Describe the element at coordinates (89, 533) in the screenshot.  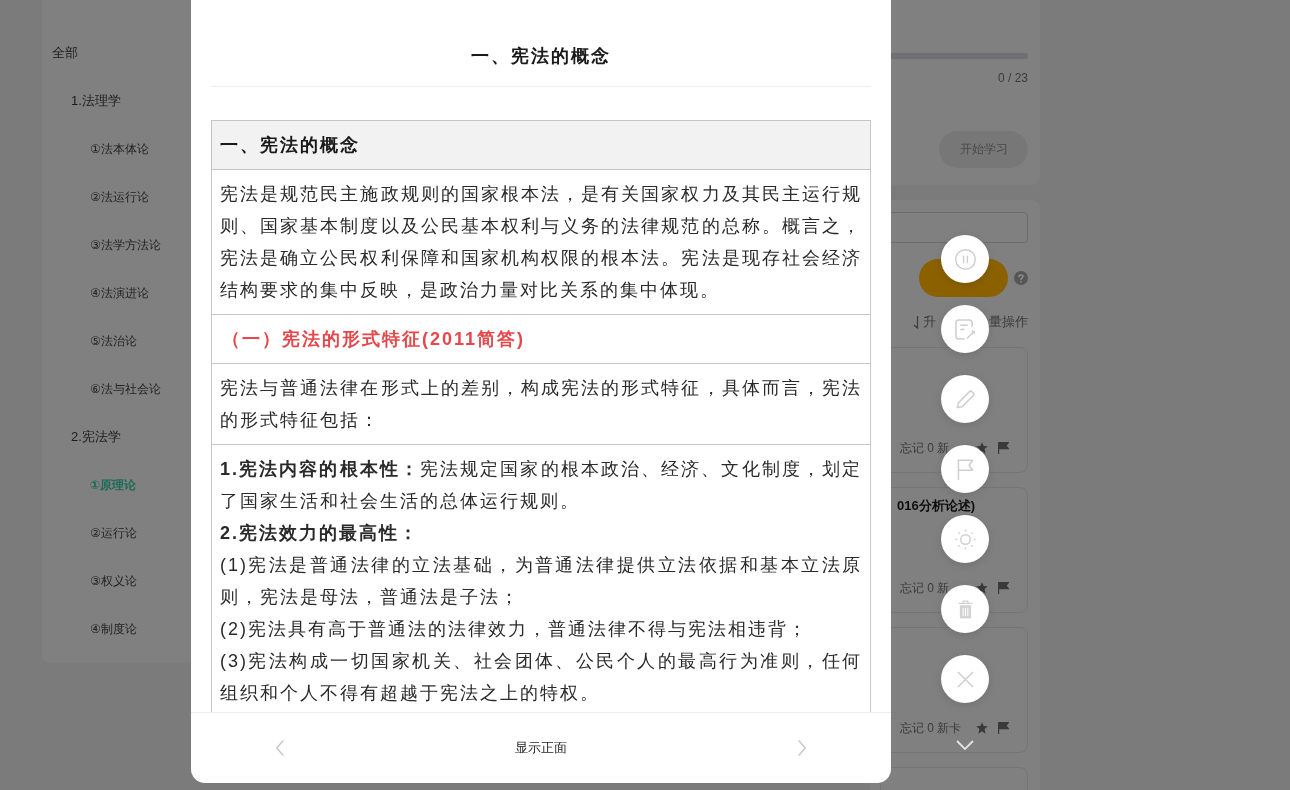
I see `tree-item: ②运行论` at that location.